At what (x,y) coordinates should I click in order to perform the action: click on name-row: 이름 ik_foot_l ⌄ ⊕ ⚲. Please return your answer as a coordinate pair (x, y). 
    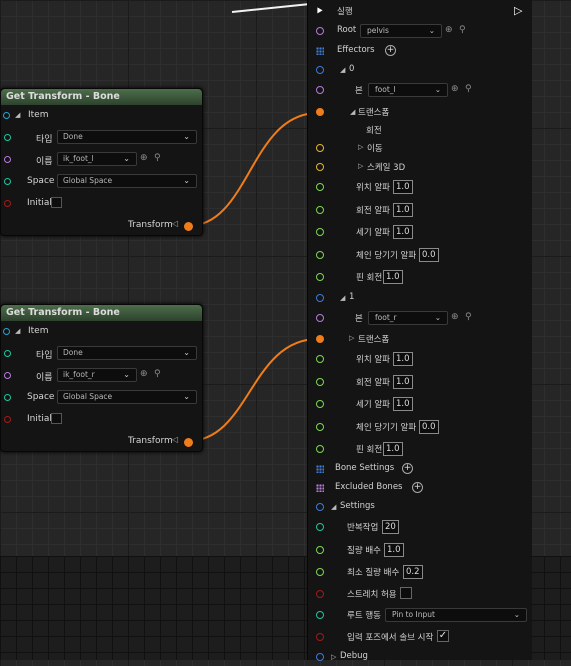
    Looking at the image, I should click on (101, 160).